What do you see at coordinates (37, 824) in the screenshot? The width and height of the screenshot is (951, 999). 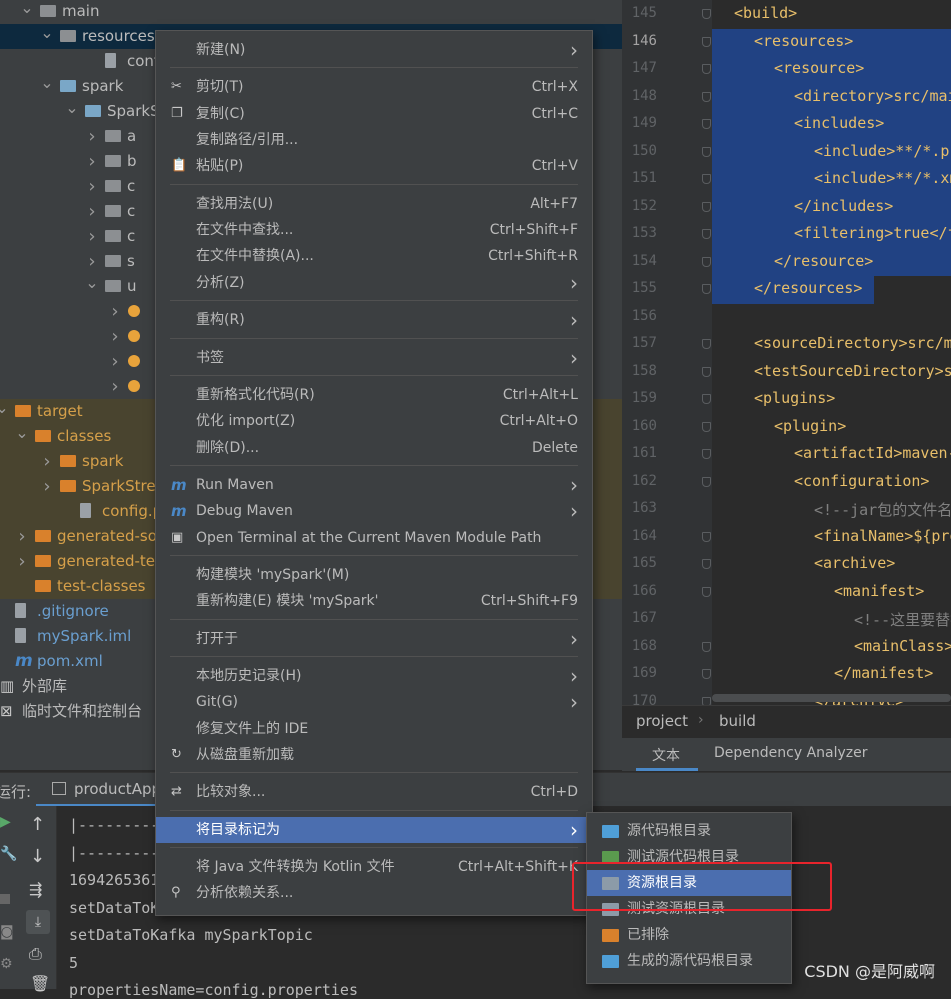 I see `scroll-up-icon: ↑` at bounding box center [37, 824].